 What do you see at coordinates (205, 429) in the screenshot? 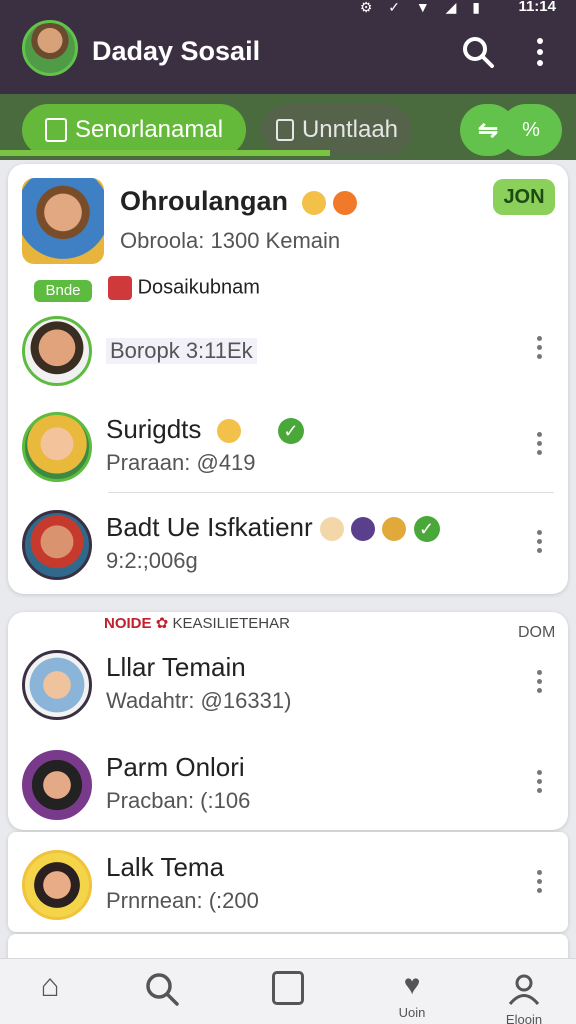
I see `chat-title: Surigdts ✓` at bounding box center [205, 429].